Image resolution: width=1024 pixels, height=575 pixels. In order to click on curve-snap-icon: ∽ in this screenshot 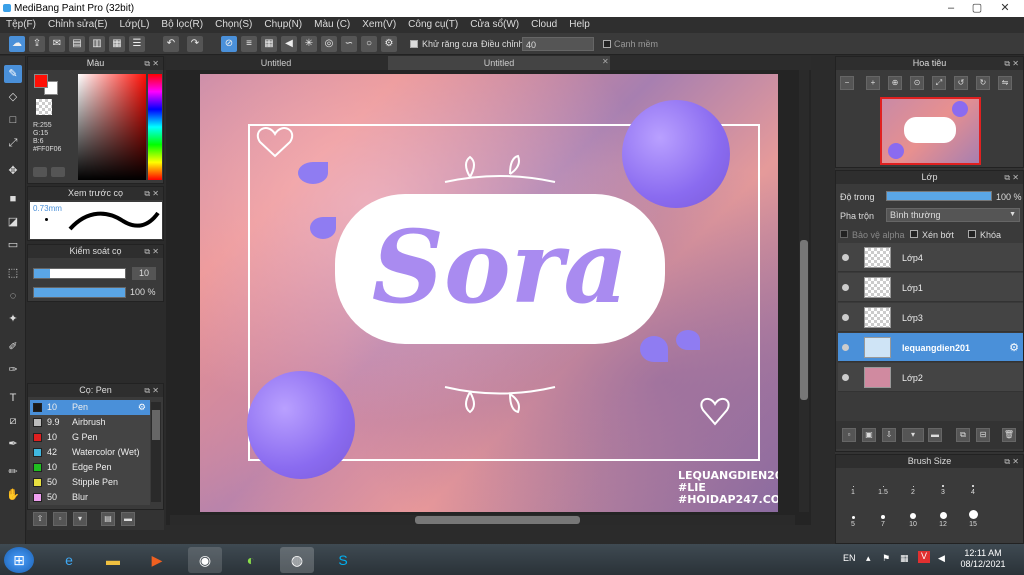, I will do `click(349, 44)`.